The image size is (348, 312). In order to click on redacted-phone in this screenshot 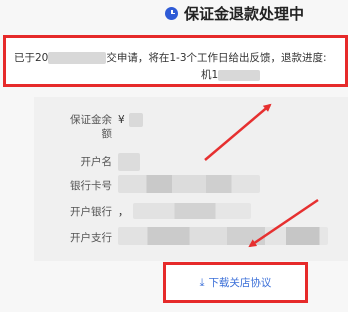, I will do `click(239, 75)`.